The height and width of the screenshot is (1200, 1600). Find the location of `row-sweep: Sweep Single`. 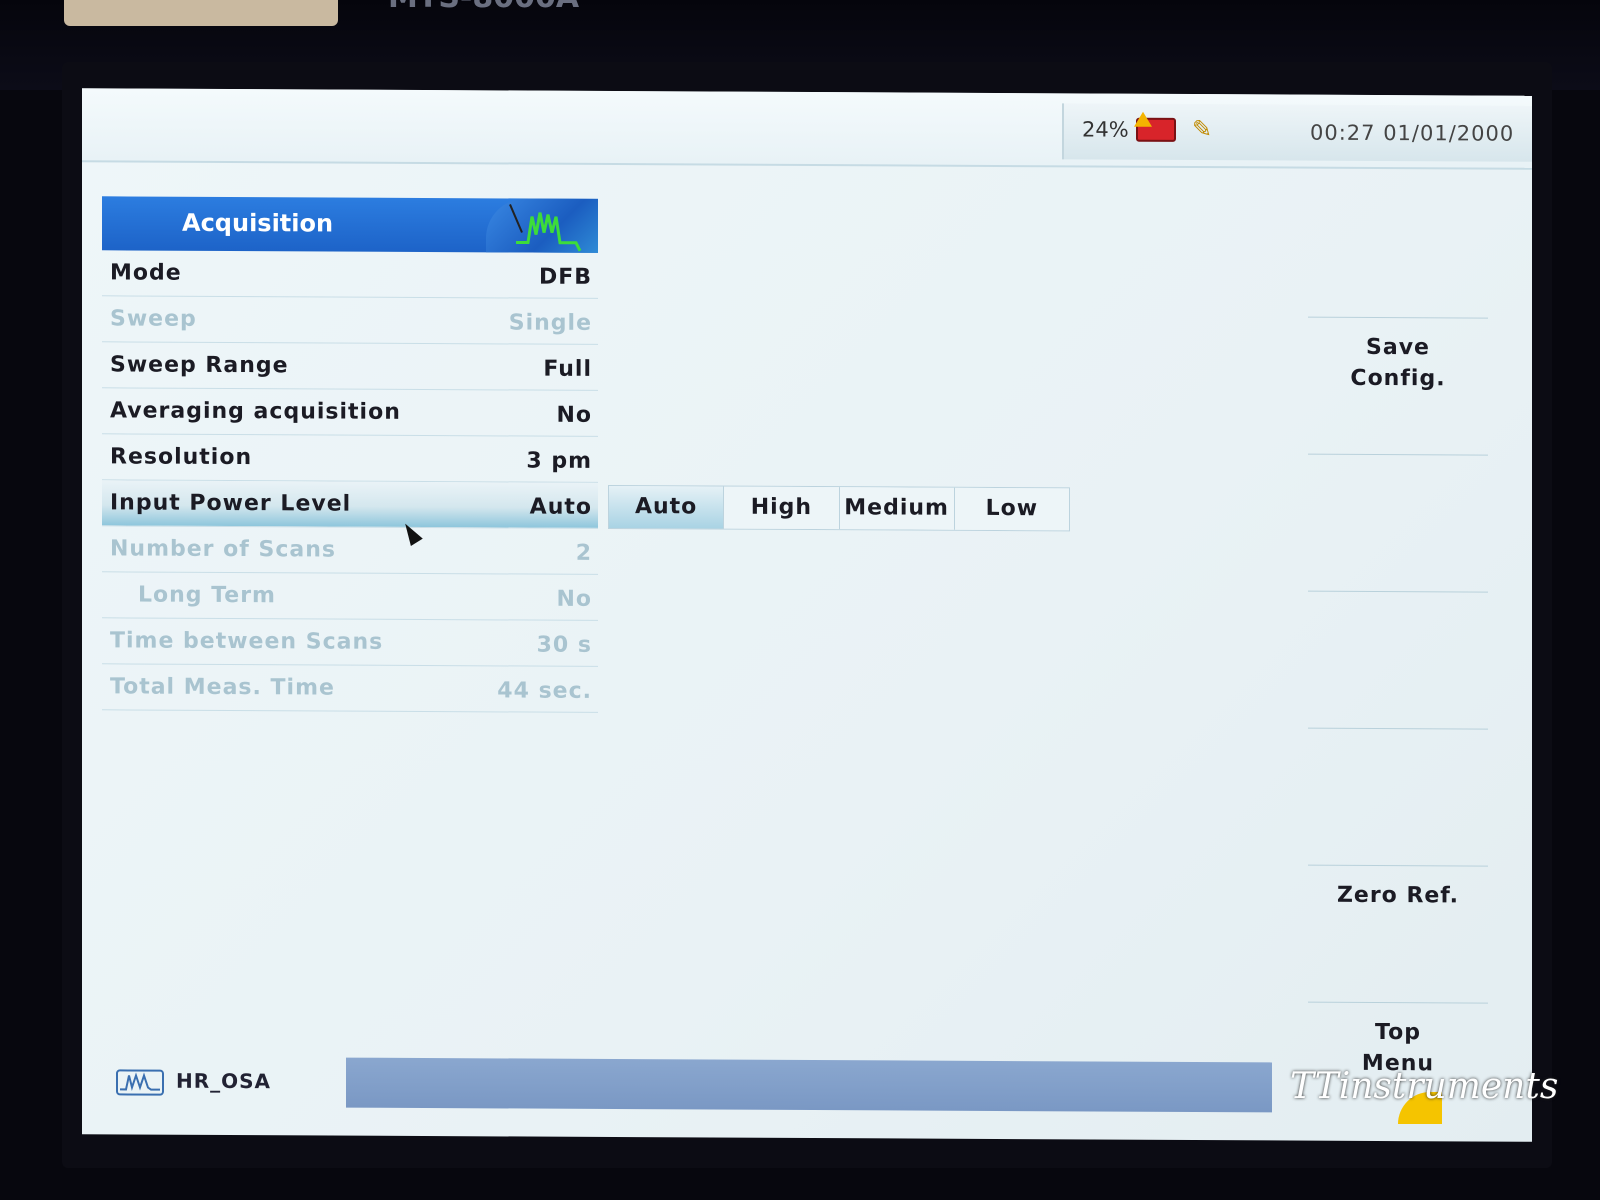

row-sweep: Sweep Single is located at coordinates (350, 320).